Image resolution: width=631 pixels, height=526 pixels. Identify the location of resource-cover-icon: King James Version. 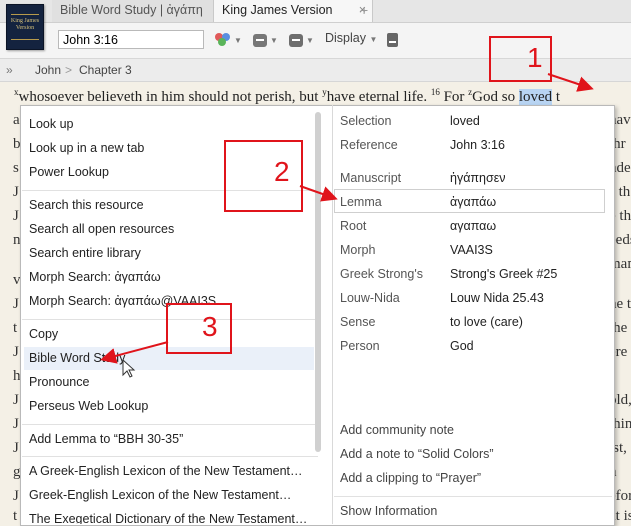
(25, 27).